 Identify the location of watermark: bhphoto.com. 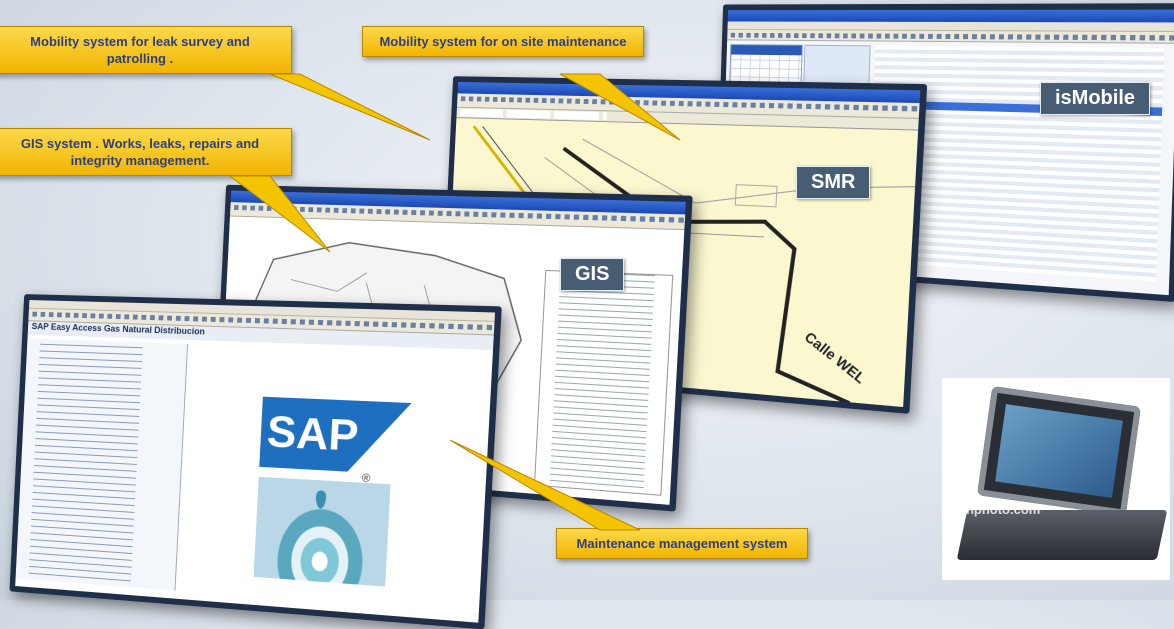
(999, 509).